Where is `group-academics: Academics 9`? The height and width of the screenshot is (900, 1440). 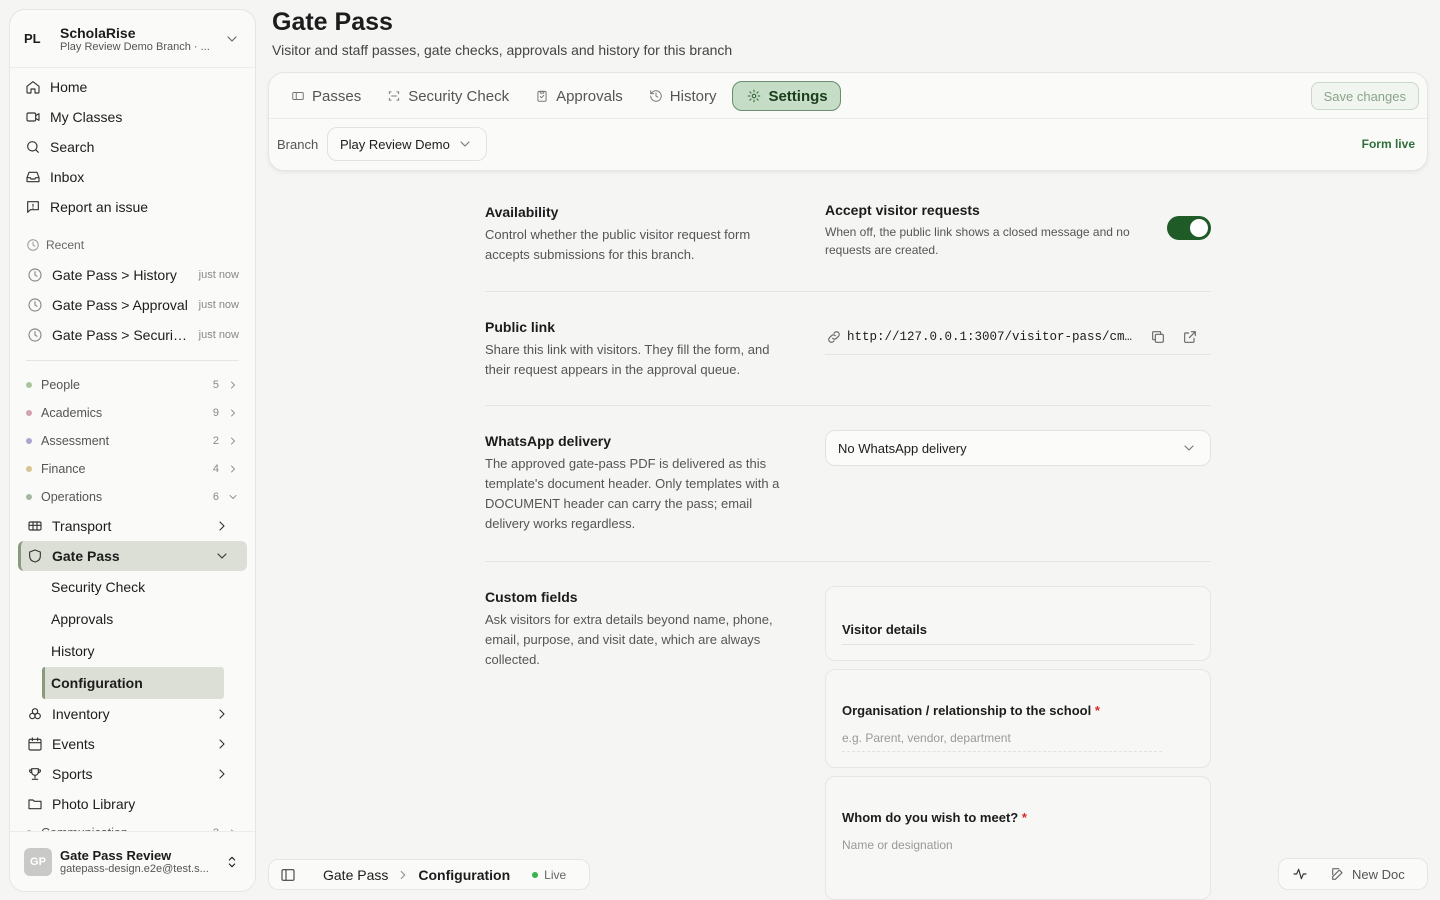 group-academics: Academics 9 is located at coordinates (132, 413).